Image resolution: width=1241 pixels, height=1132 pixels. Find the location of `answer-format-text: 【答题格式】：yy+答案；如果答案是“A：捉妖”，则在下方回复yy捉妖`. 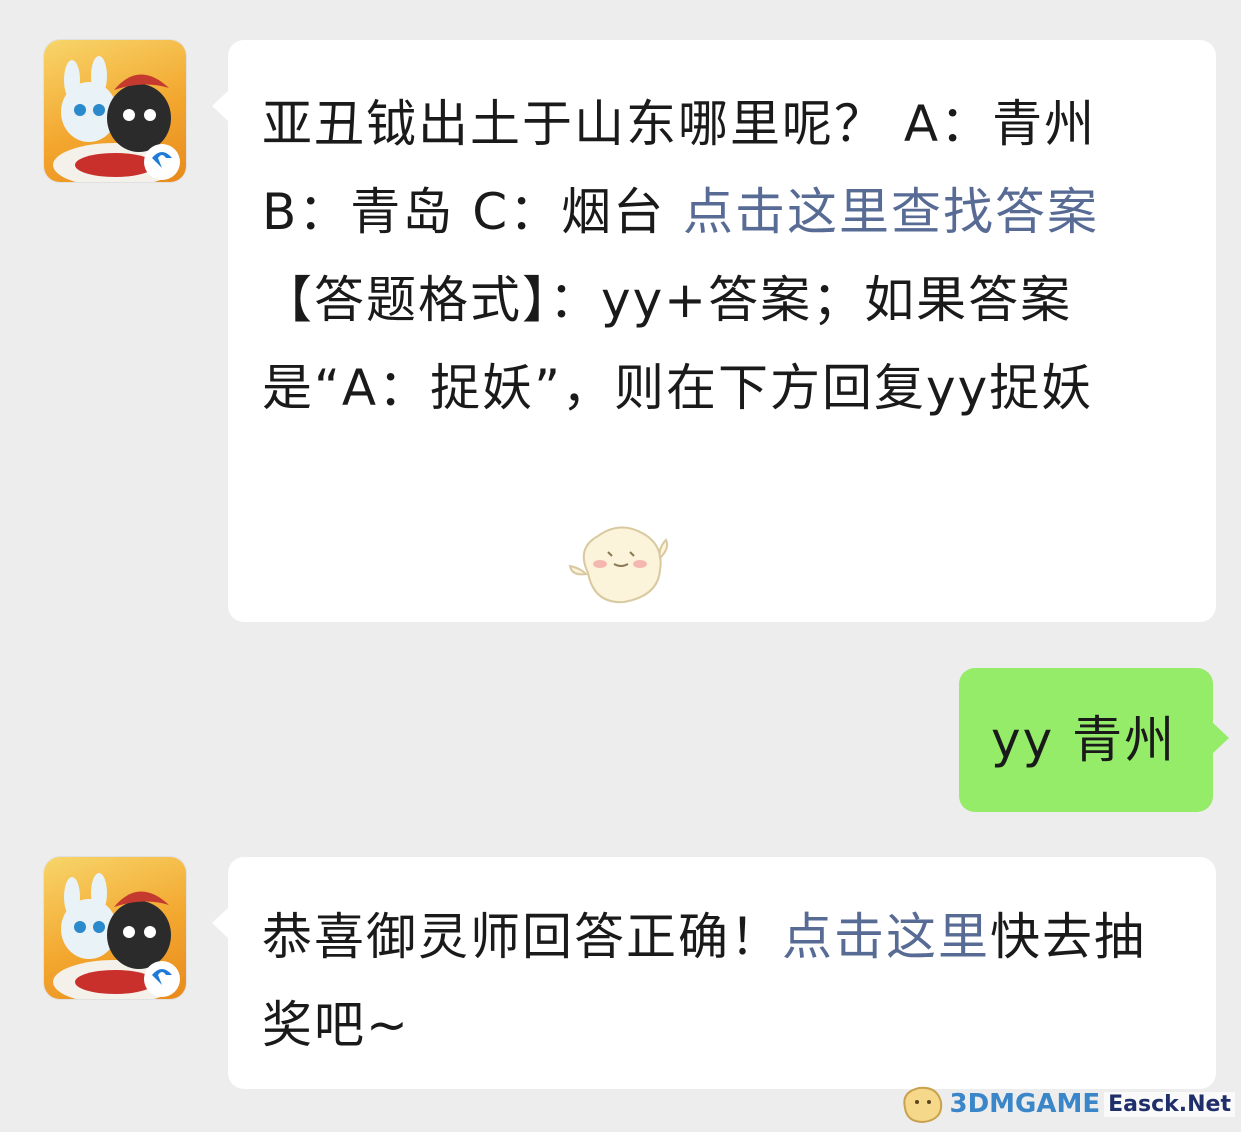

answer-format-text: 【答题格式】：yy+答案；如果答案是“A：捉妖”，则在下方回复yy捉妖 is located at coordinates (678, 344).